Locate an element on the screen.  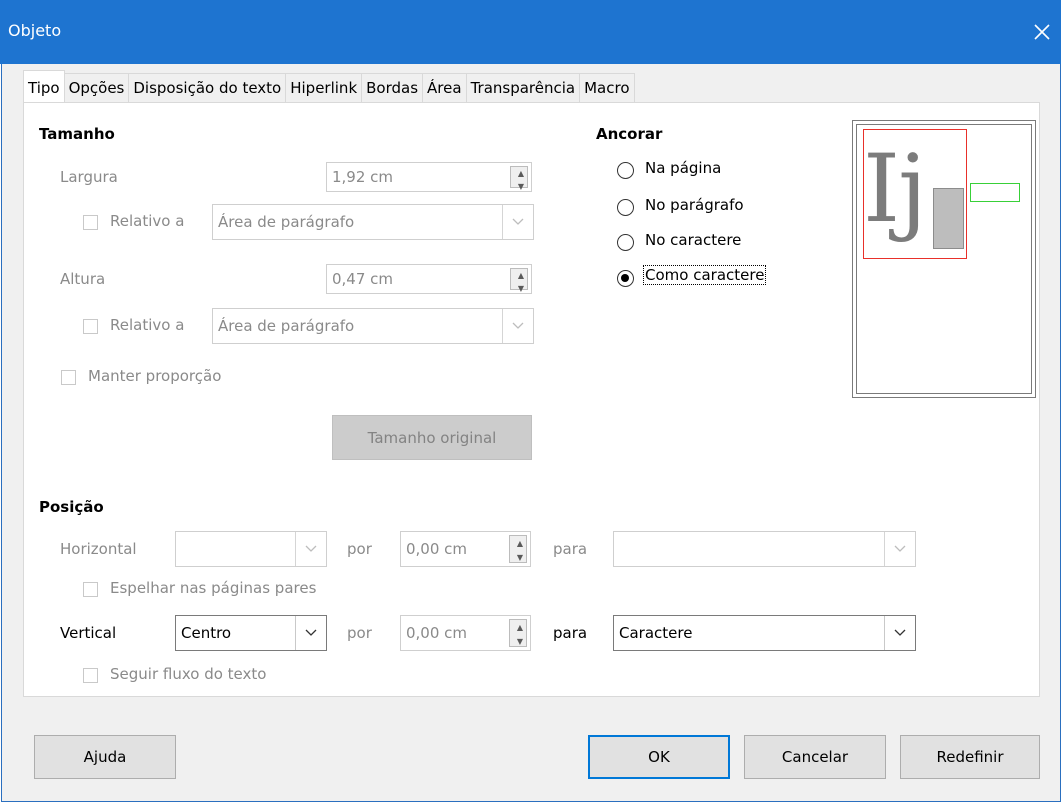
anchor-page-label: Na página is located at coordinates (683, 168).